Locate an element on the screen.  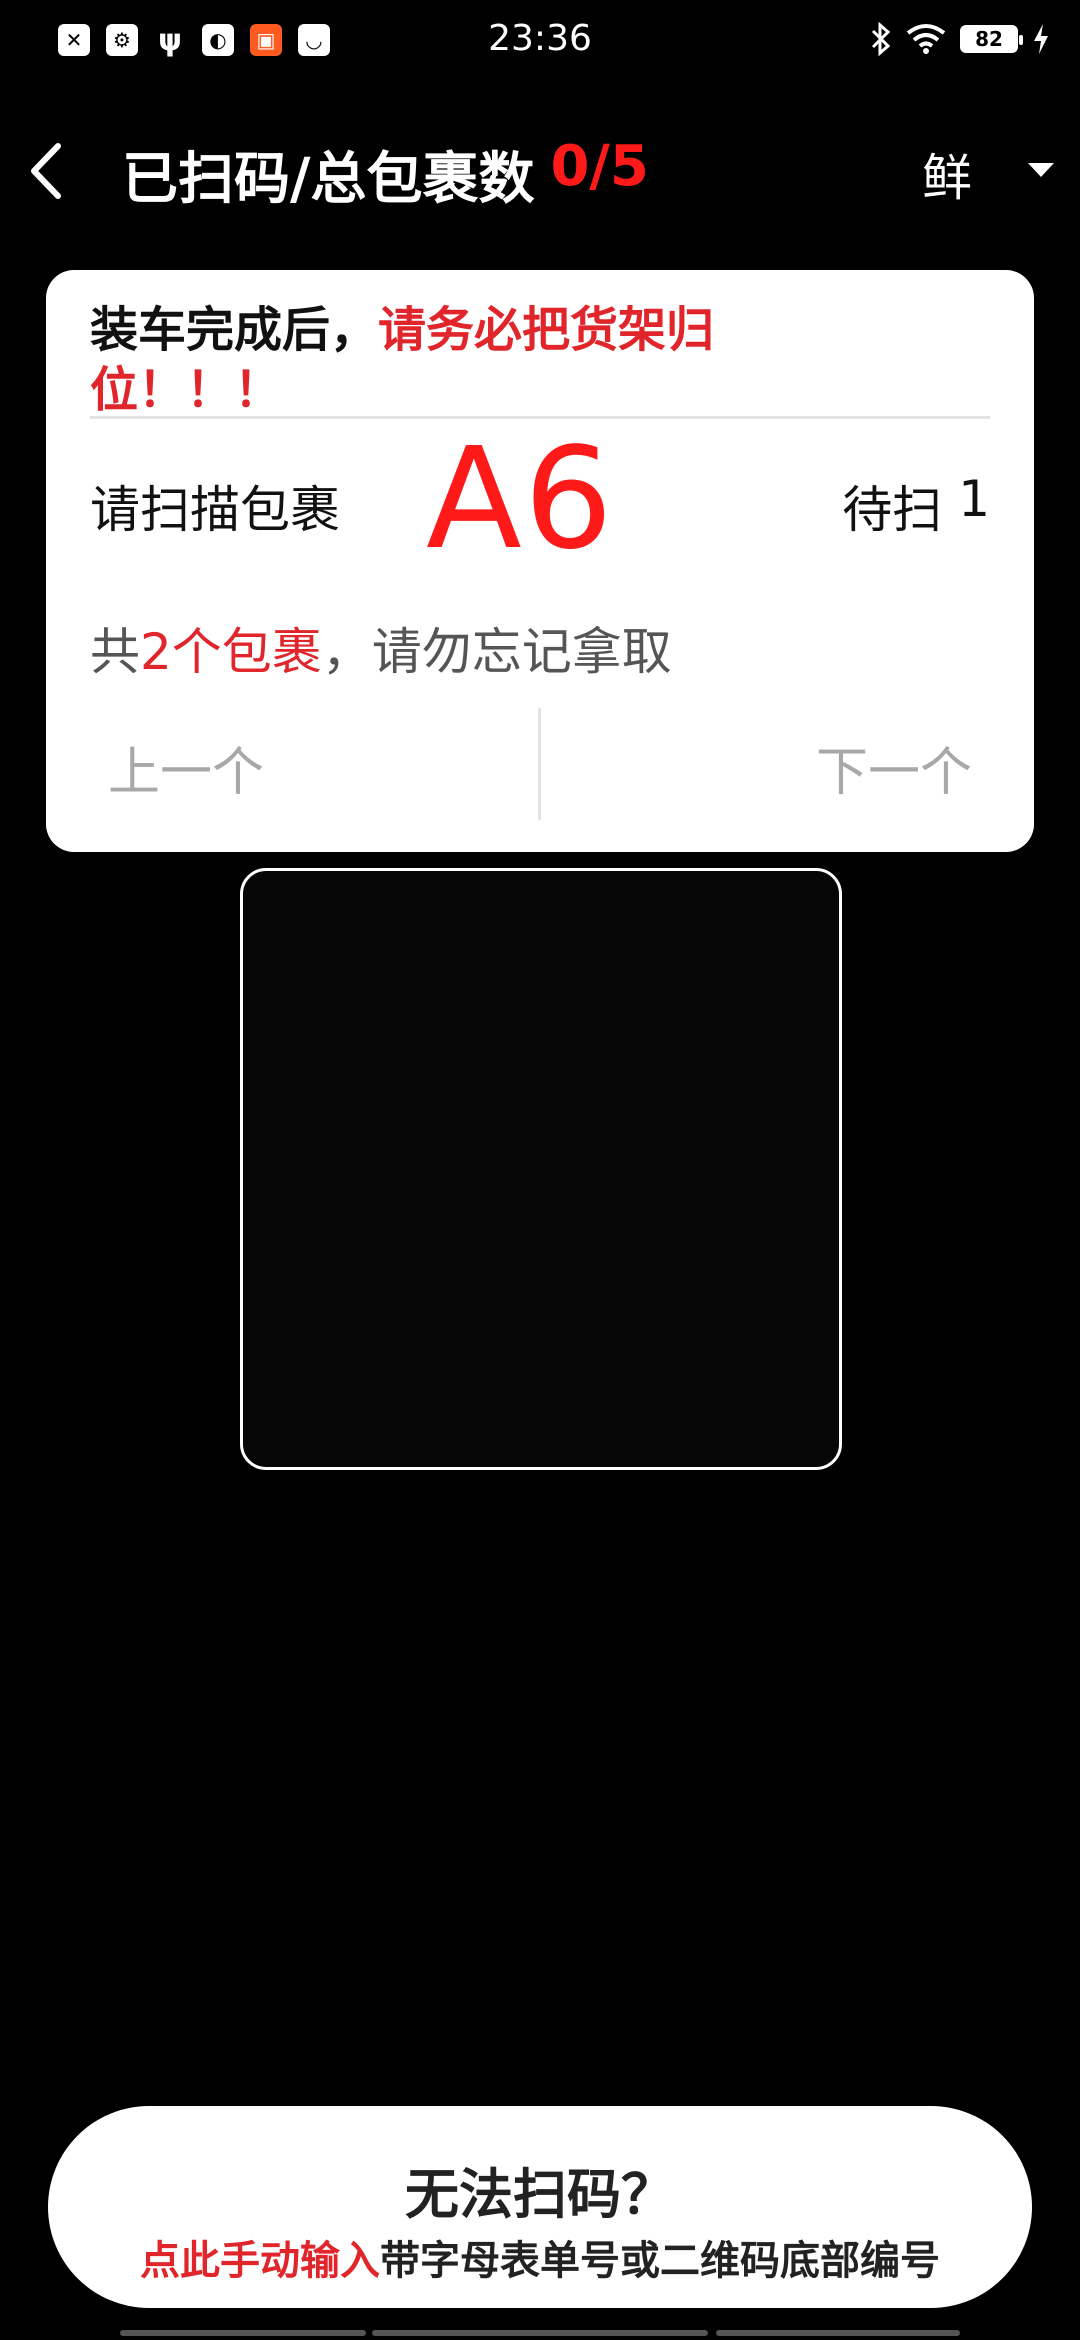
reminder-count: 2个包裹 is located at coordinates (231, 652).